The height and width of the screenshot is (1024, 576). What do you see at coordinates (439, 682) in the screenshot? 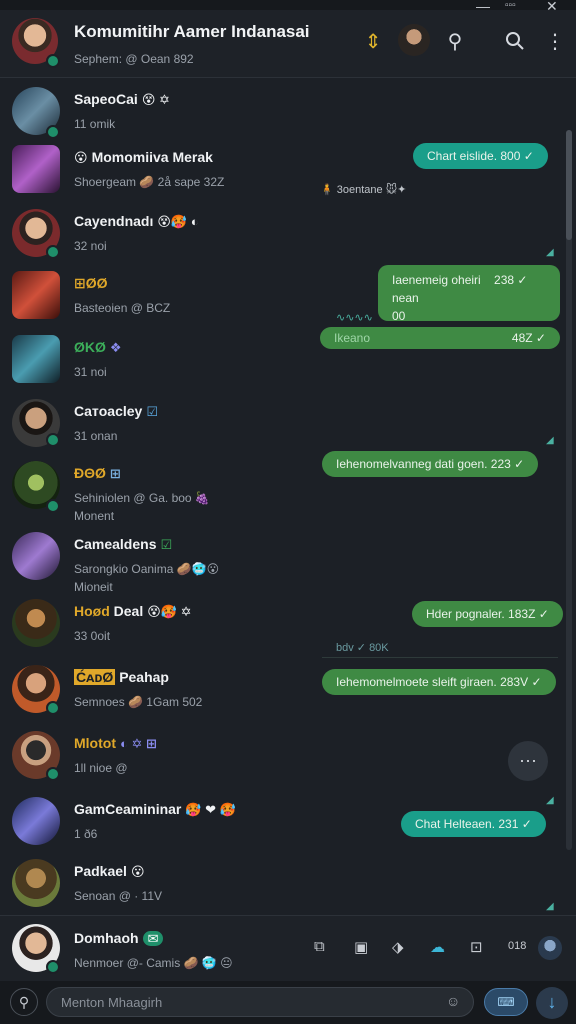
I see `message-bubble: Iehemomelmoete sleift giraen. 283V ✓` at bounding box center [439, 682].